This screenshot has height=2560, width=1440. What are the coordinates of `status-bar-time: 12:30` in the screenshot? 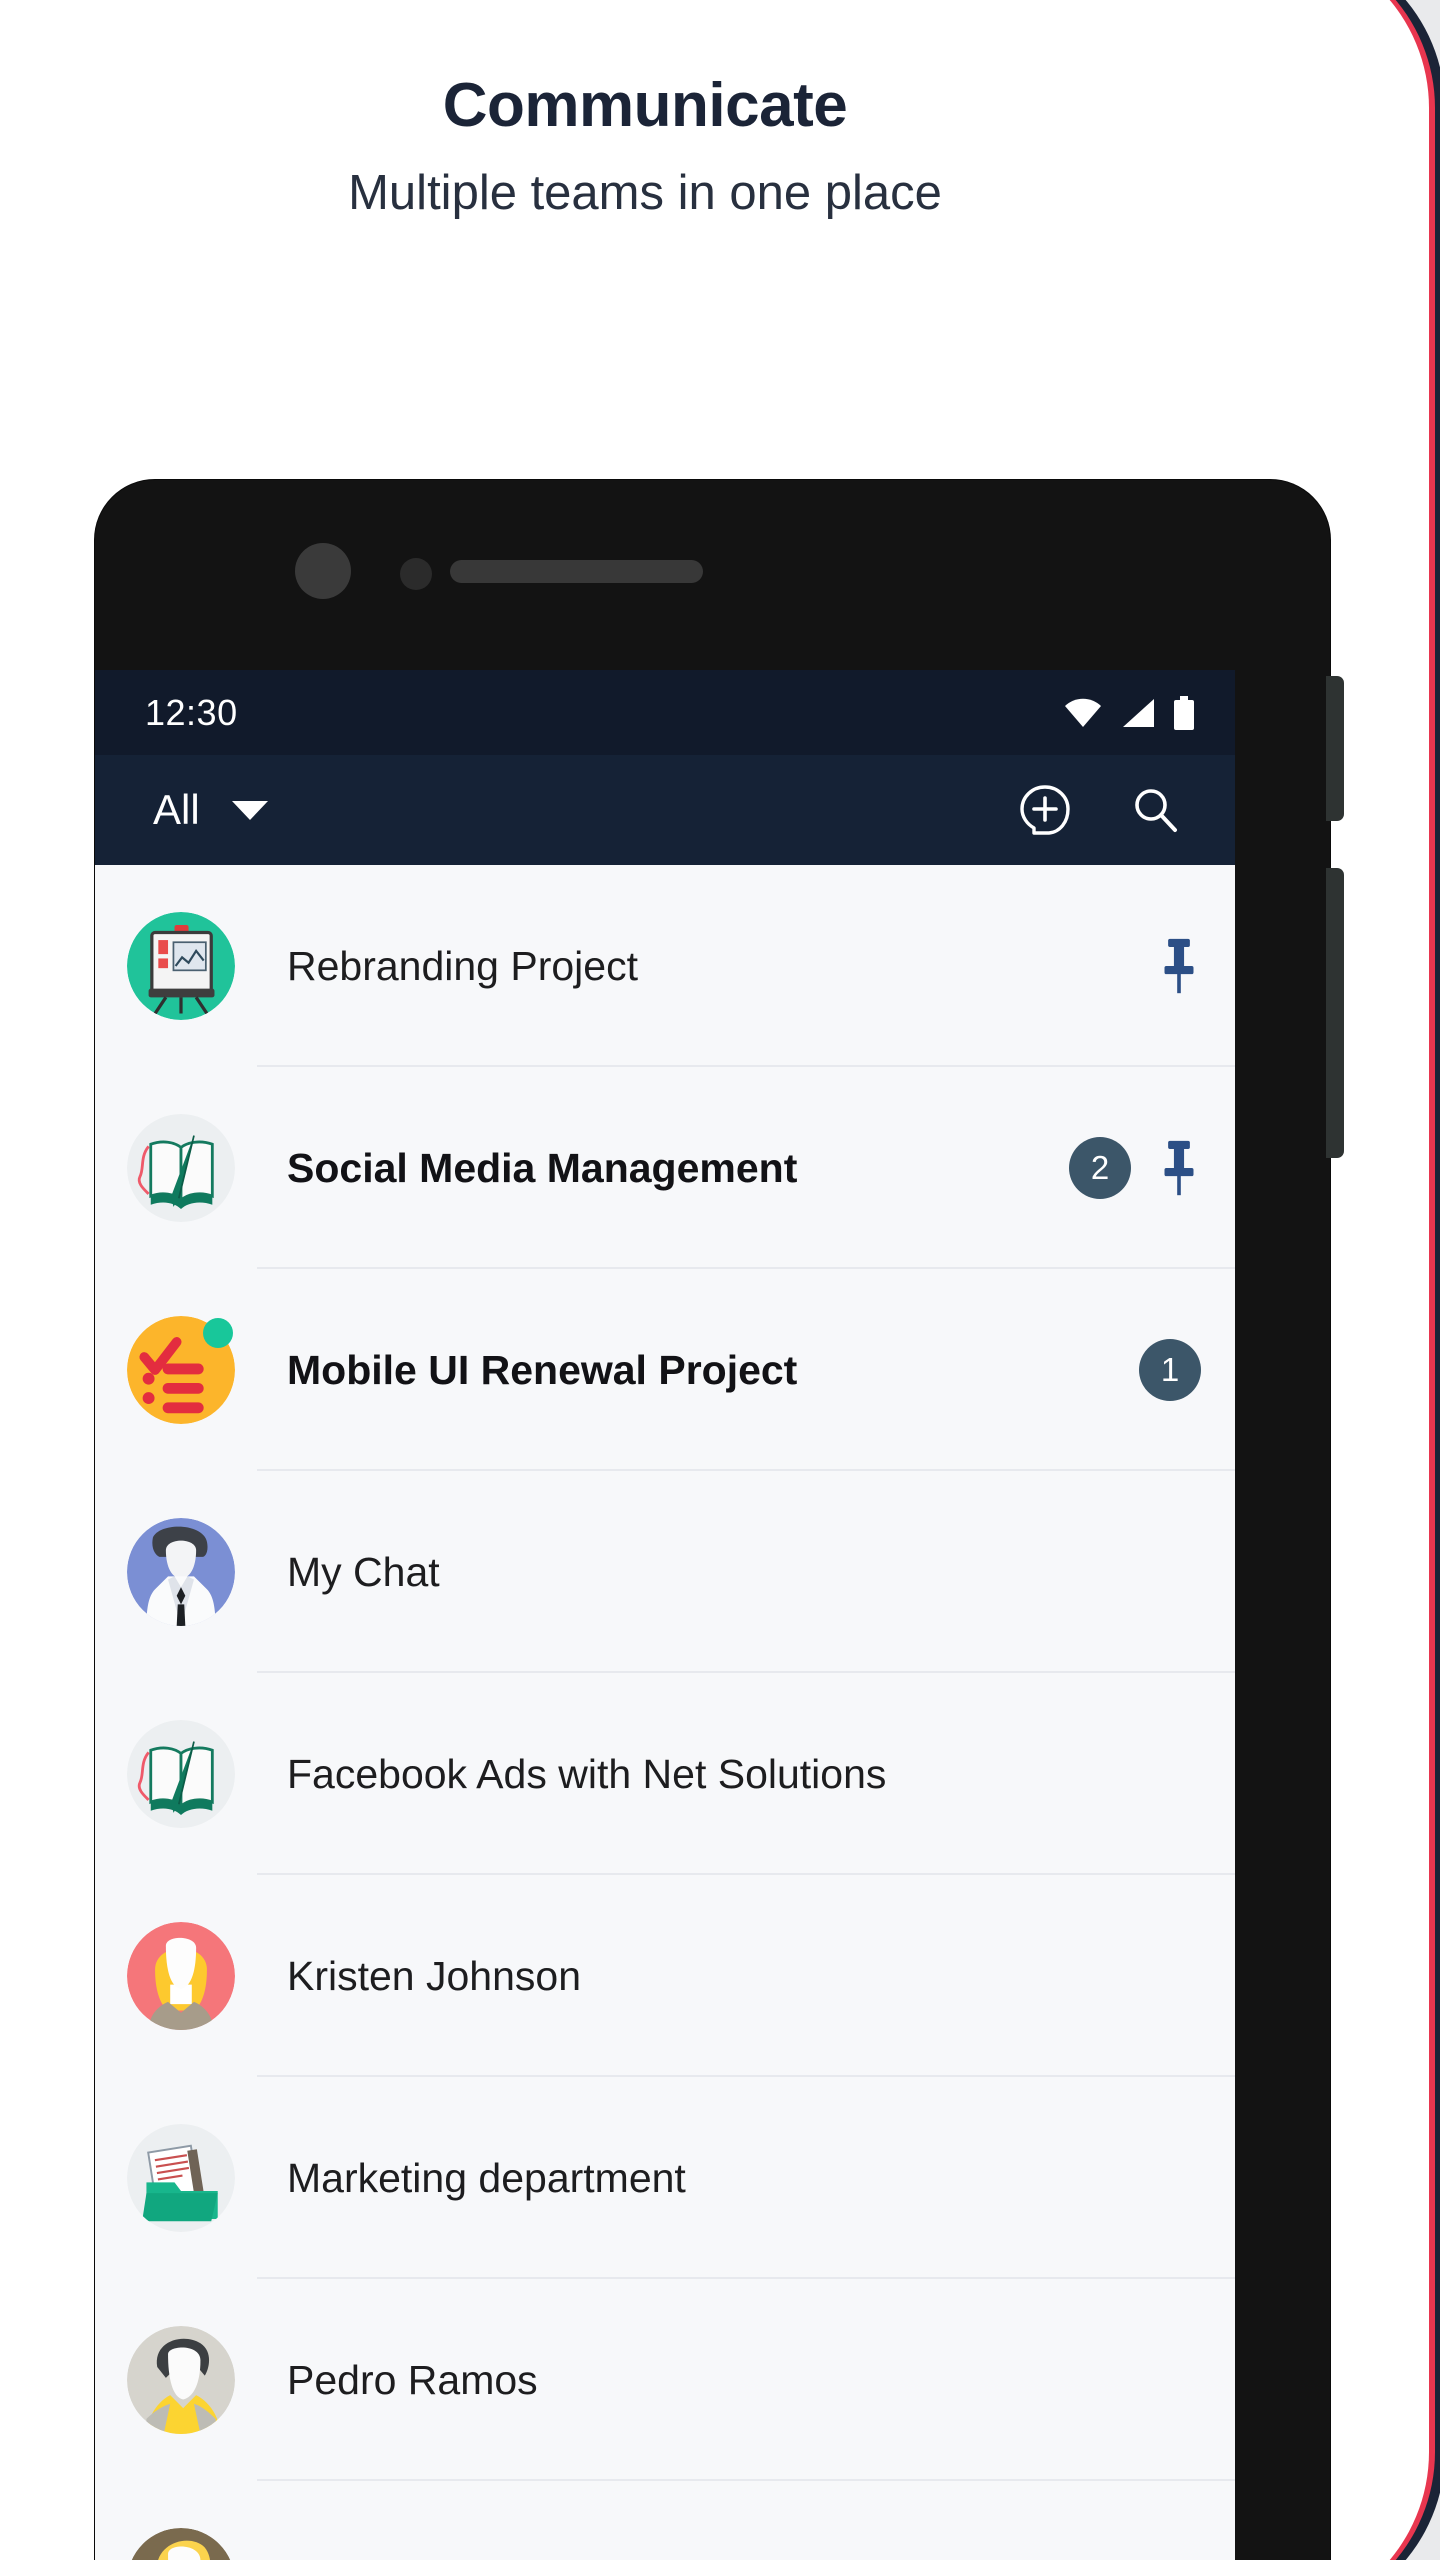 It's located at (191, 712).